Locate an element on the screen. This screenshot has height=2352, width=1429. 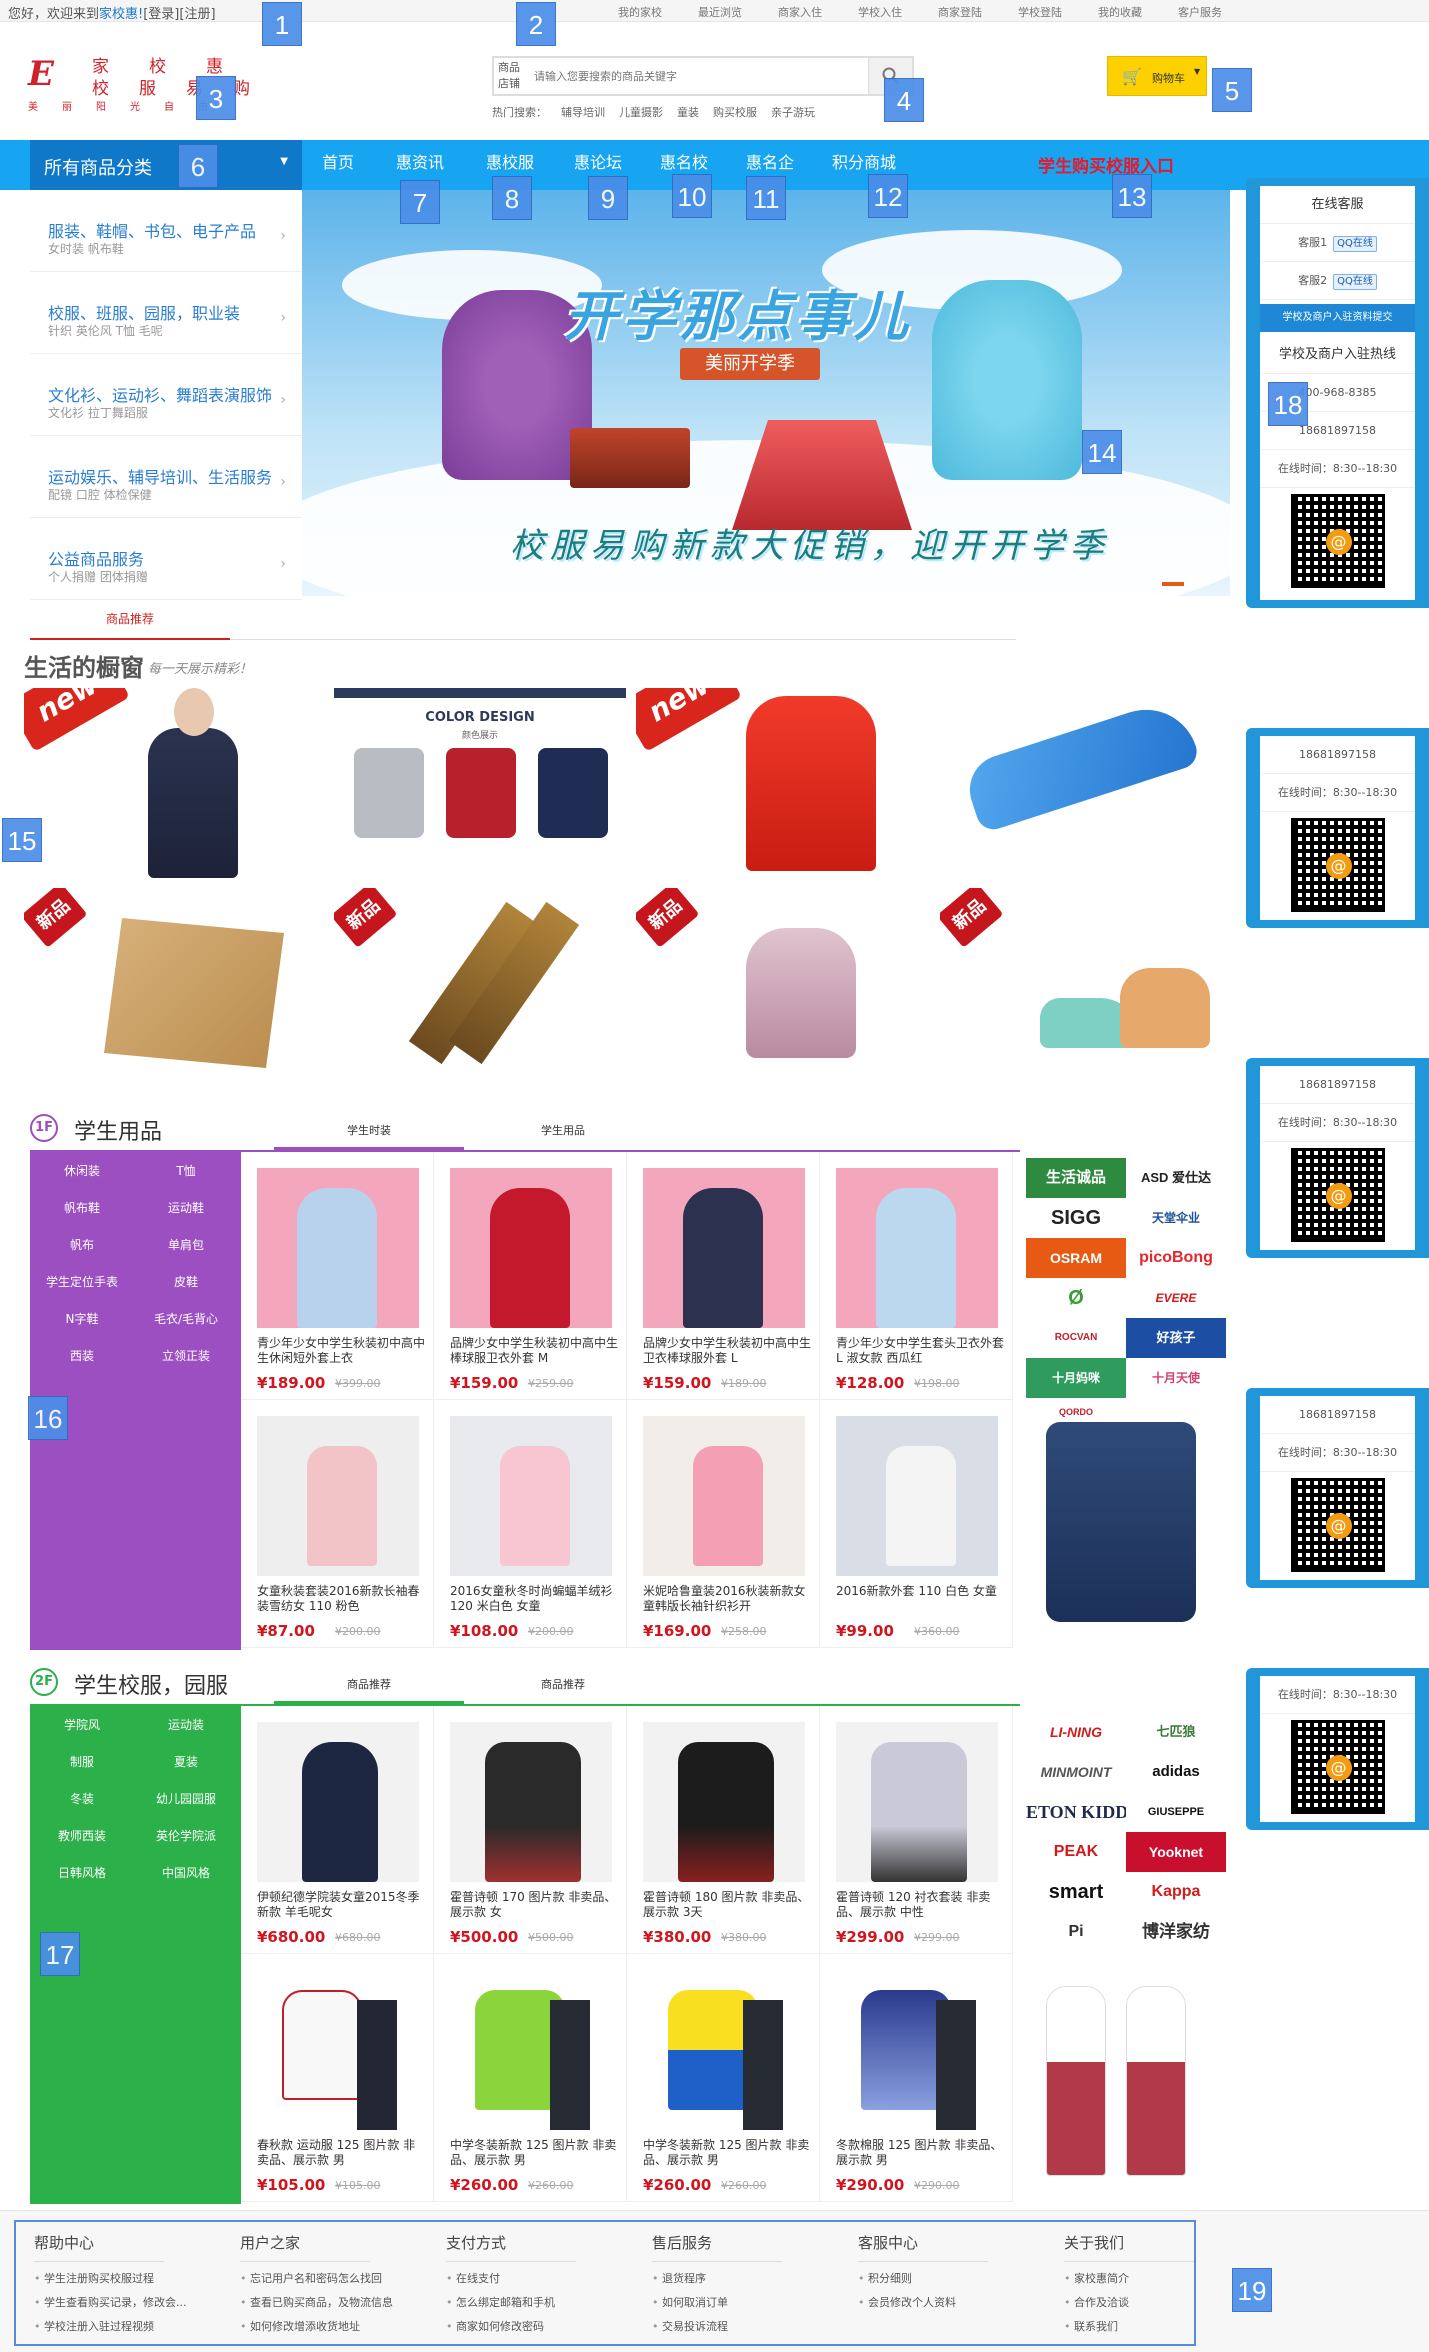
floor-tag: 立领正装 is located at coordinates (186, 1355).